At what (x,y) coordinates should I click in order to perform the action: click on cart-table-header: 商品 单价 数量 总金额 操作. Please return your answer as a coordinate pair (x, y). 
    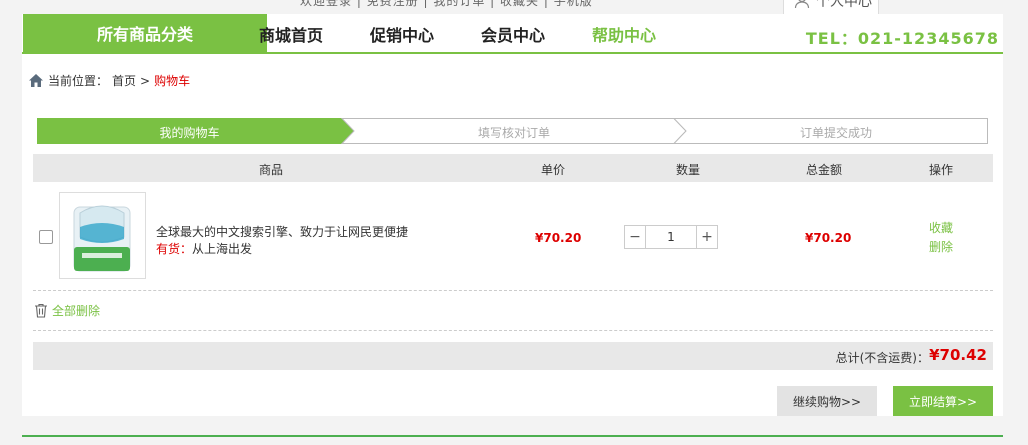
    Looking at the image, I should click on (513, 168).